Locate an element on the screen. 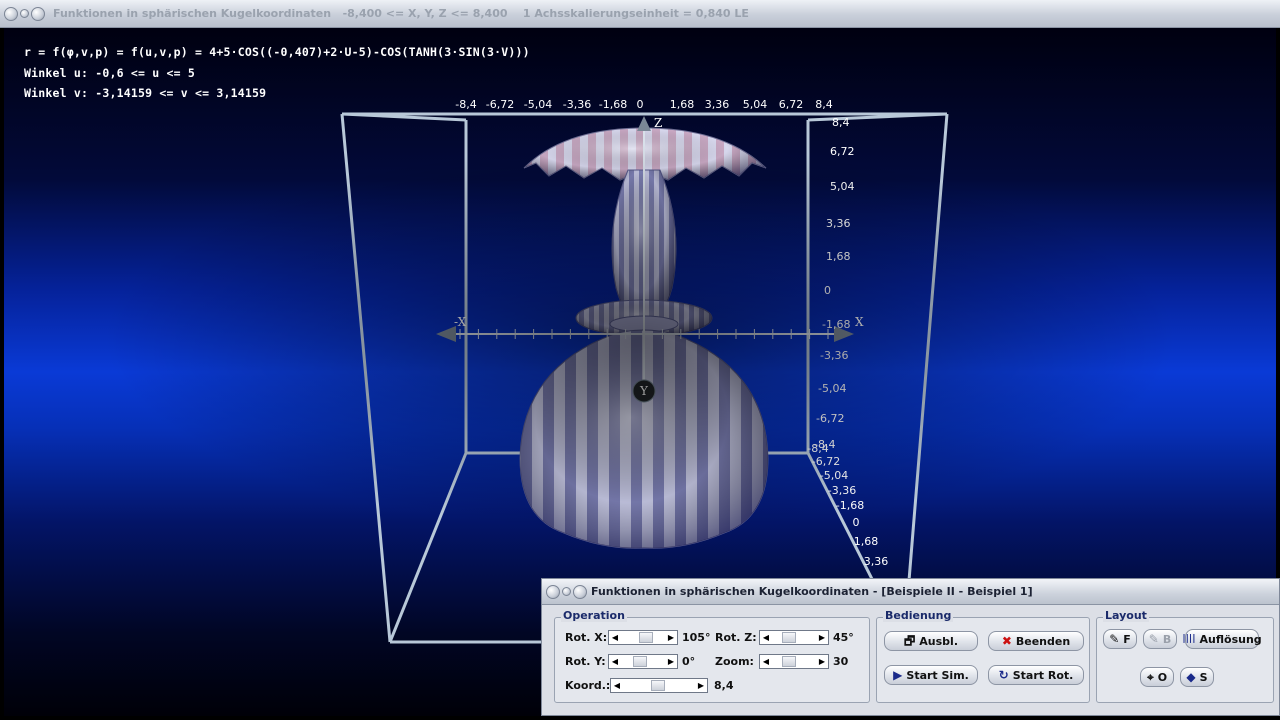 This screenshot has height=720, width=1280. x-tick-label: -6,72 is located at coordinates (500, 104).